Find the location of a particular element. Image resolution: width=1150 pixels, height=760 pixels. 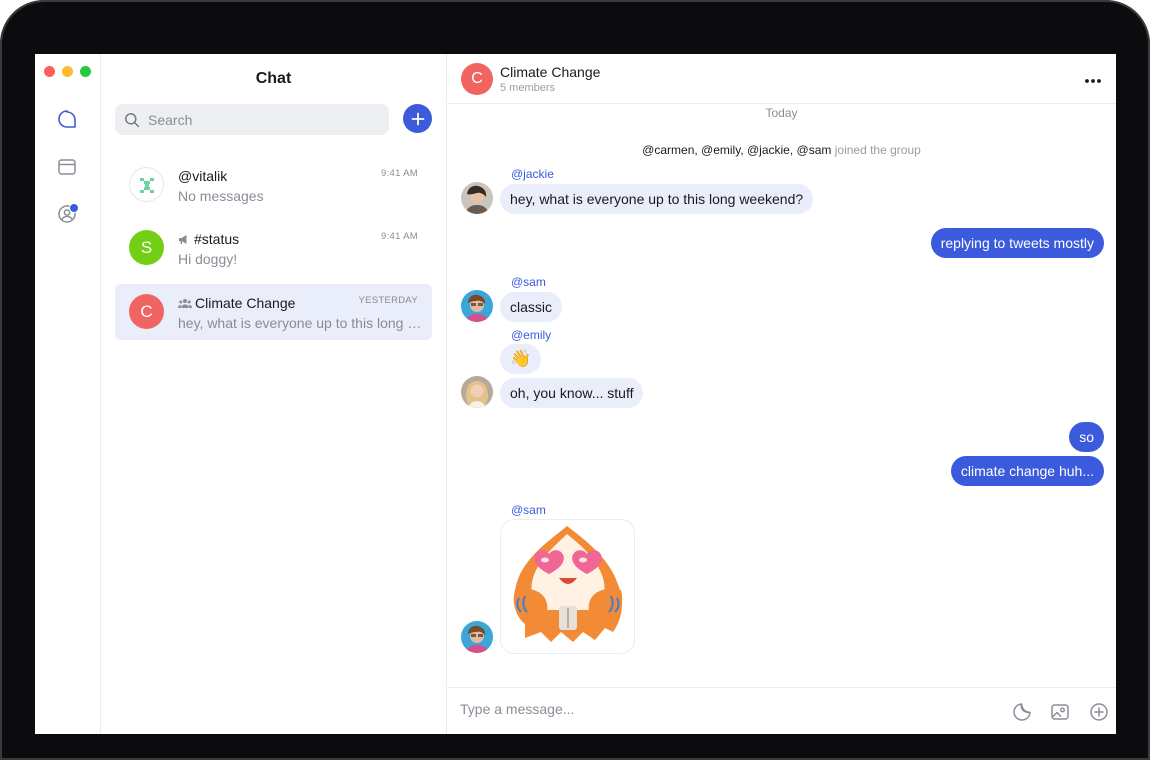

message-bubble: classic is located at coordinates (531, 307).